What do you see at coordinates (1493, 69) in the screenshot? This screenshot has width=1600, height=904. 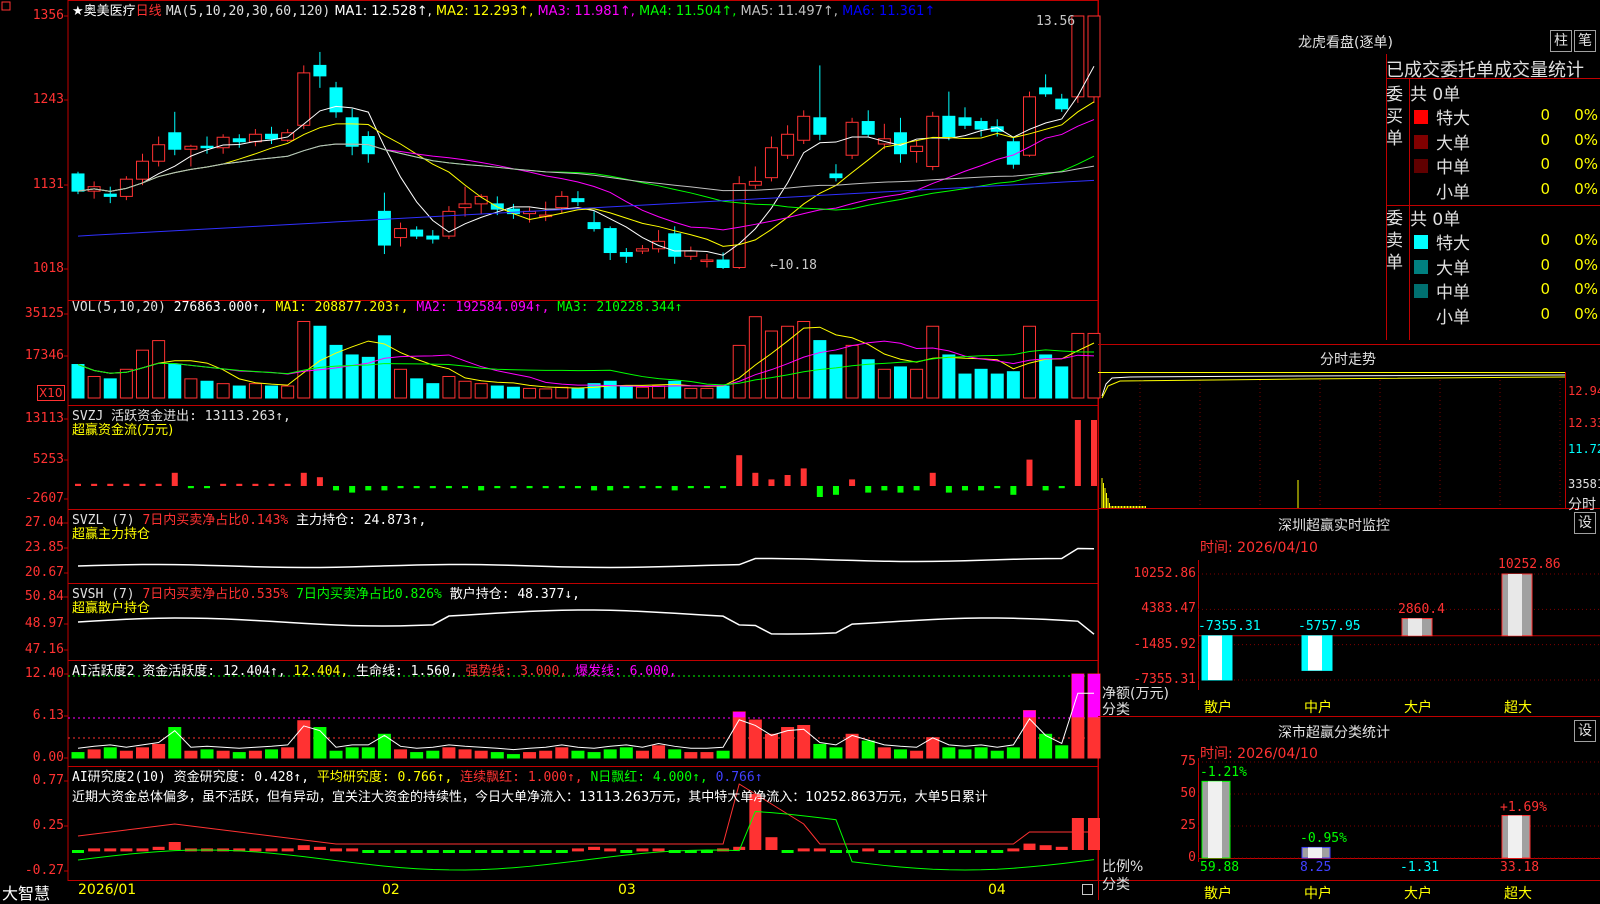 I see `order-stats-tab: 已成交委托单成交量统计` at bounding box center [1493, 69].